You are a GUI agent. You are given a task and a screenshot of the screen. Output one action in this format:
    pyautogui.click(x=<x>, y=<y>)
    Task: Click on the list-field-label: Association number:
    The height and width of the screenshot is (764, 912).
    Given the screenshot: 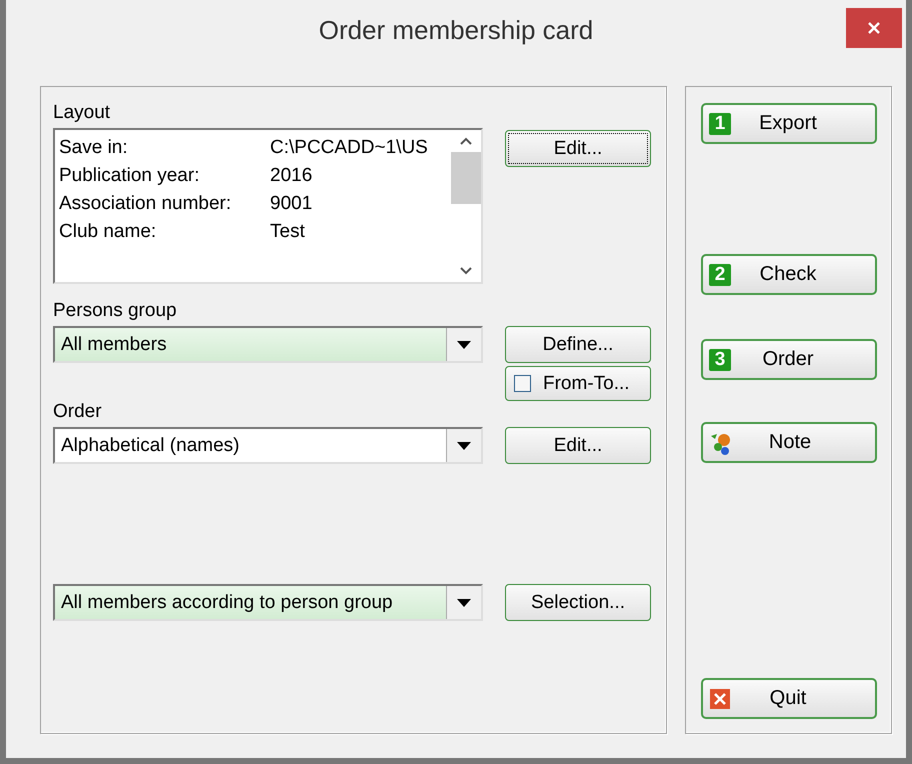 What is the action you would take?
    pyautogui.click(x=145, y=204)
    